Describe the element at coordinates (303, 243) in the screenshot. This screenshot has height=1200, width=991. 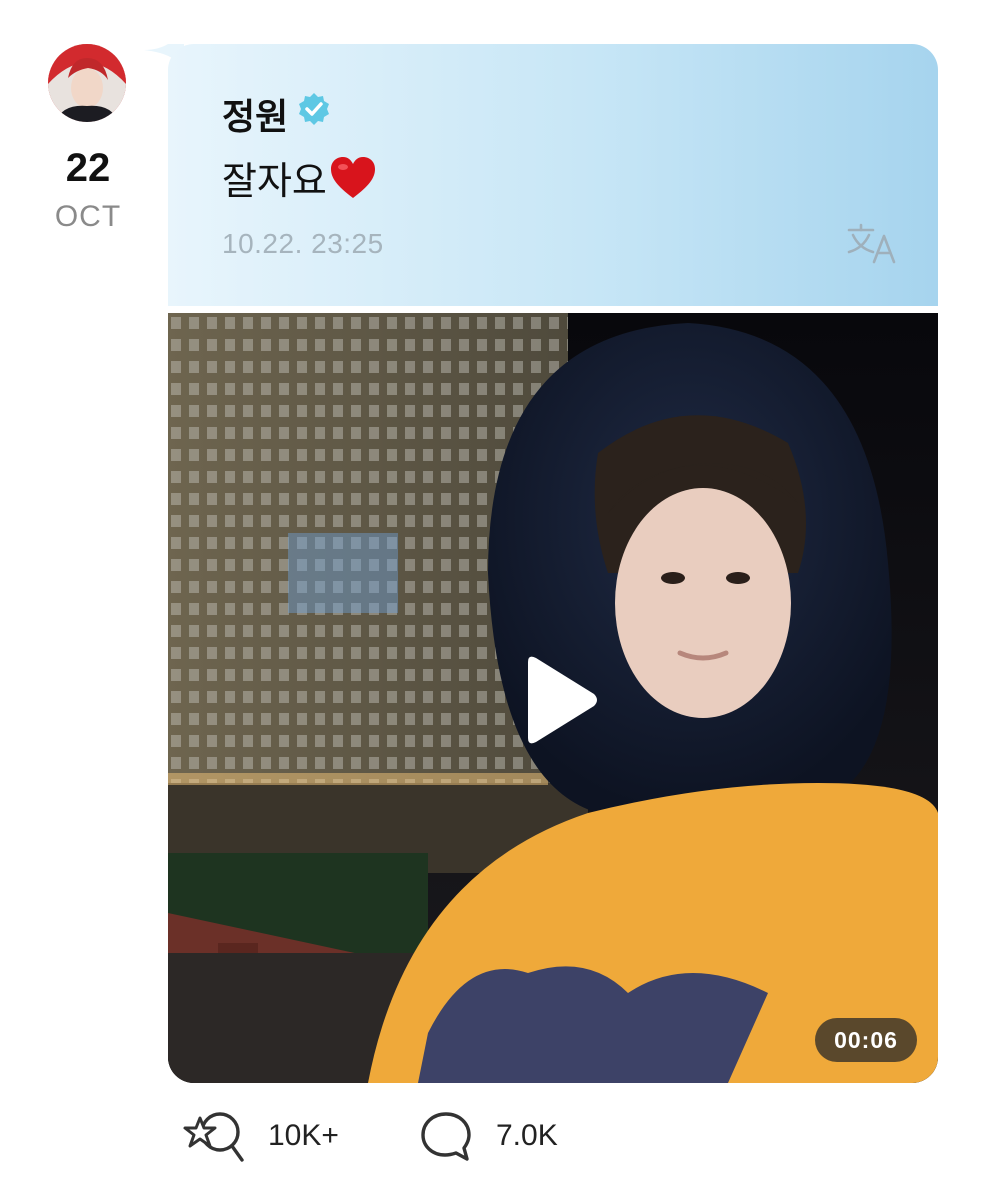
I see `post-timestamp: 10.22. 23:25` at that location.